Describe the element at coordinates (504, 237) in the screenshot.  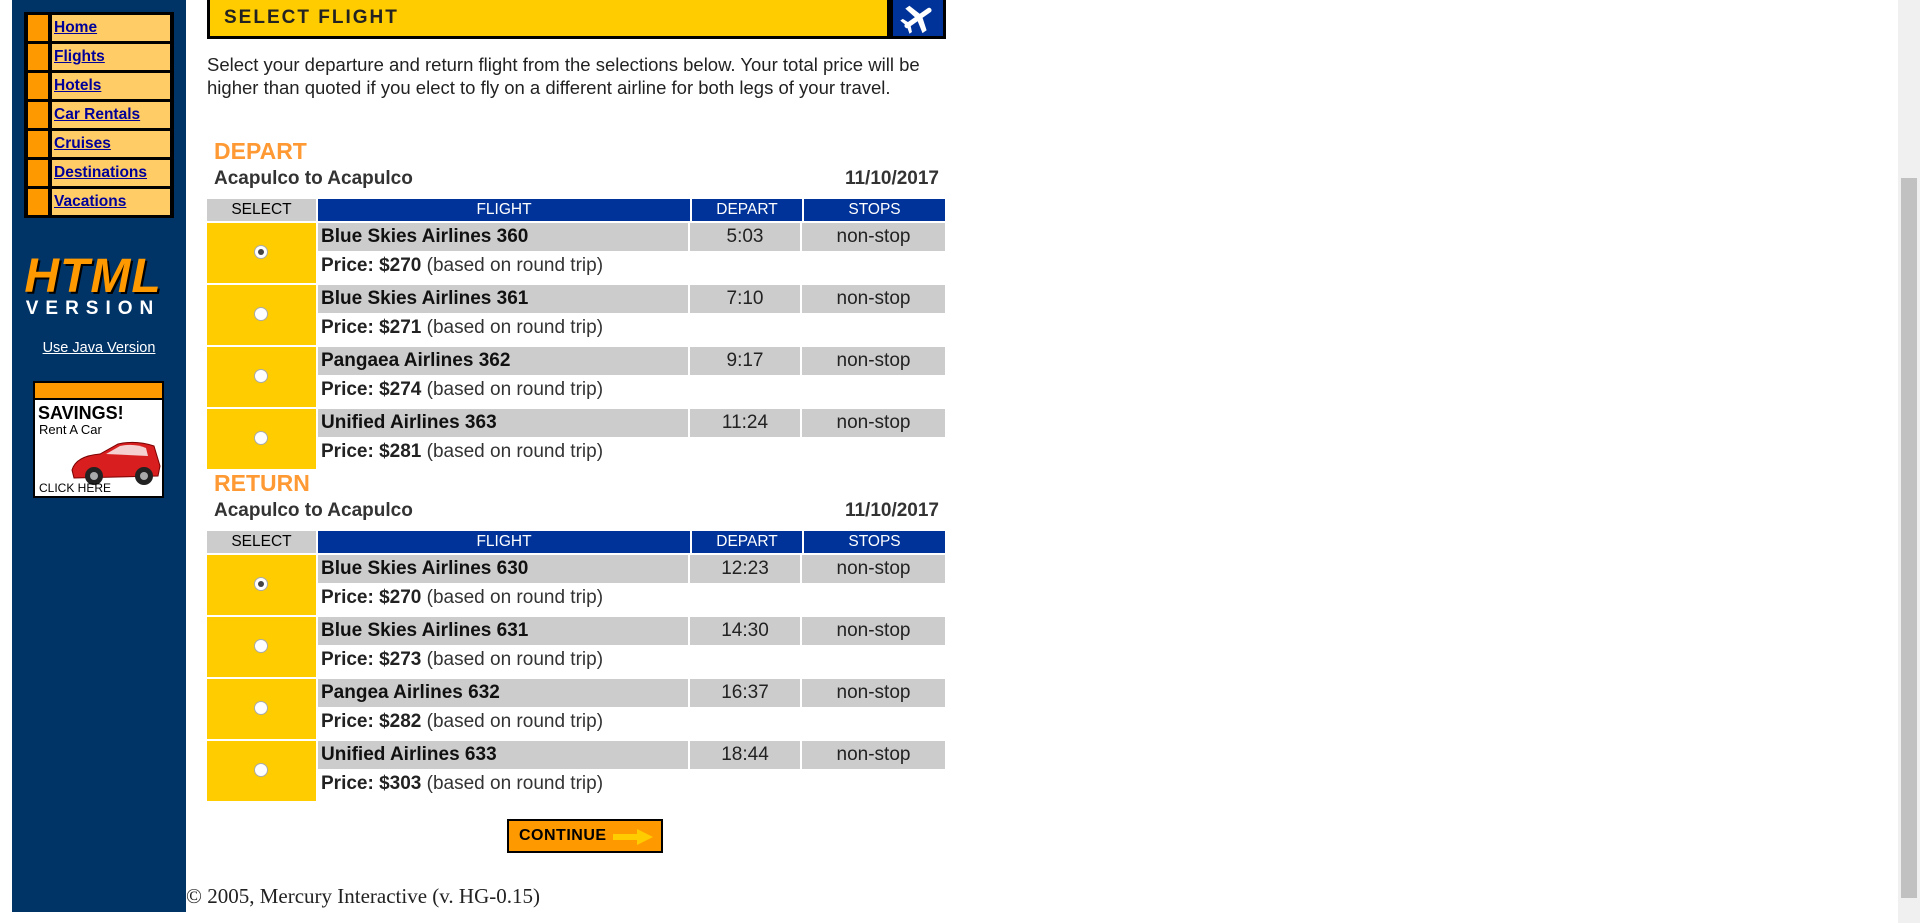
I see `flight-name: Blue Skies Airlines 360` at that location.